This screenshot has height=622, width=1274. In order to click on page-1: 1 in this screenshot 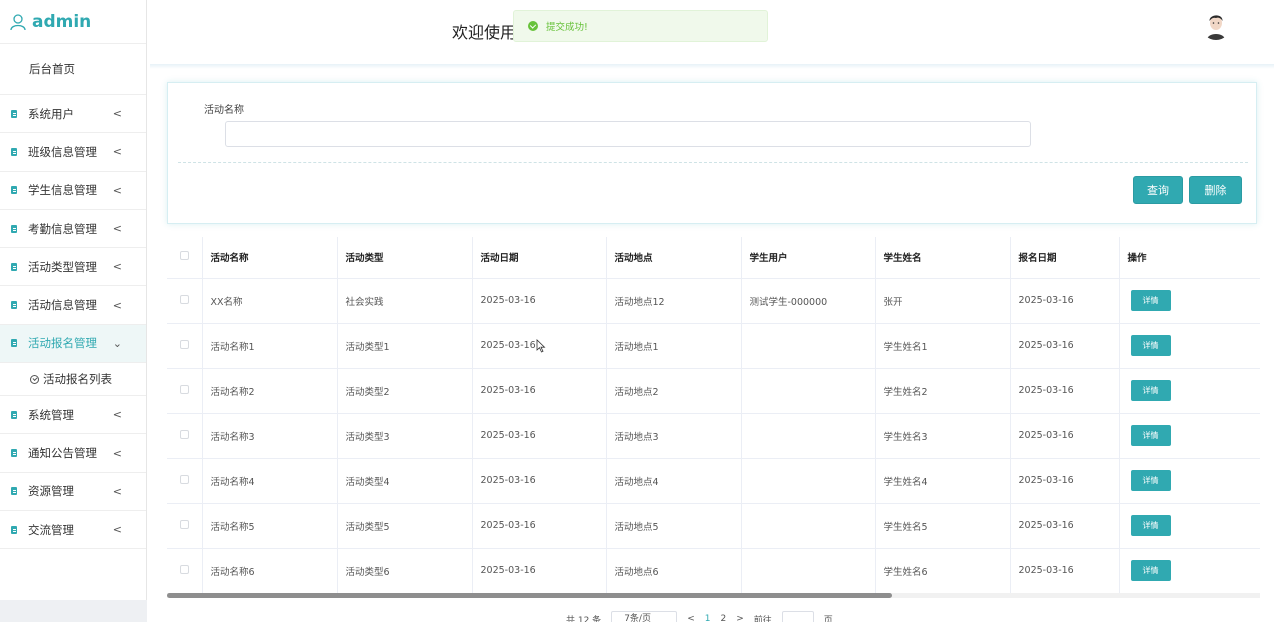, I will do `click(708, 618)`.